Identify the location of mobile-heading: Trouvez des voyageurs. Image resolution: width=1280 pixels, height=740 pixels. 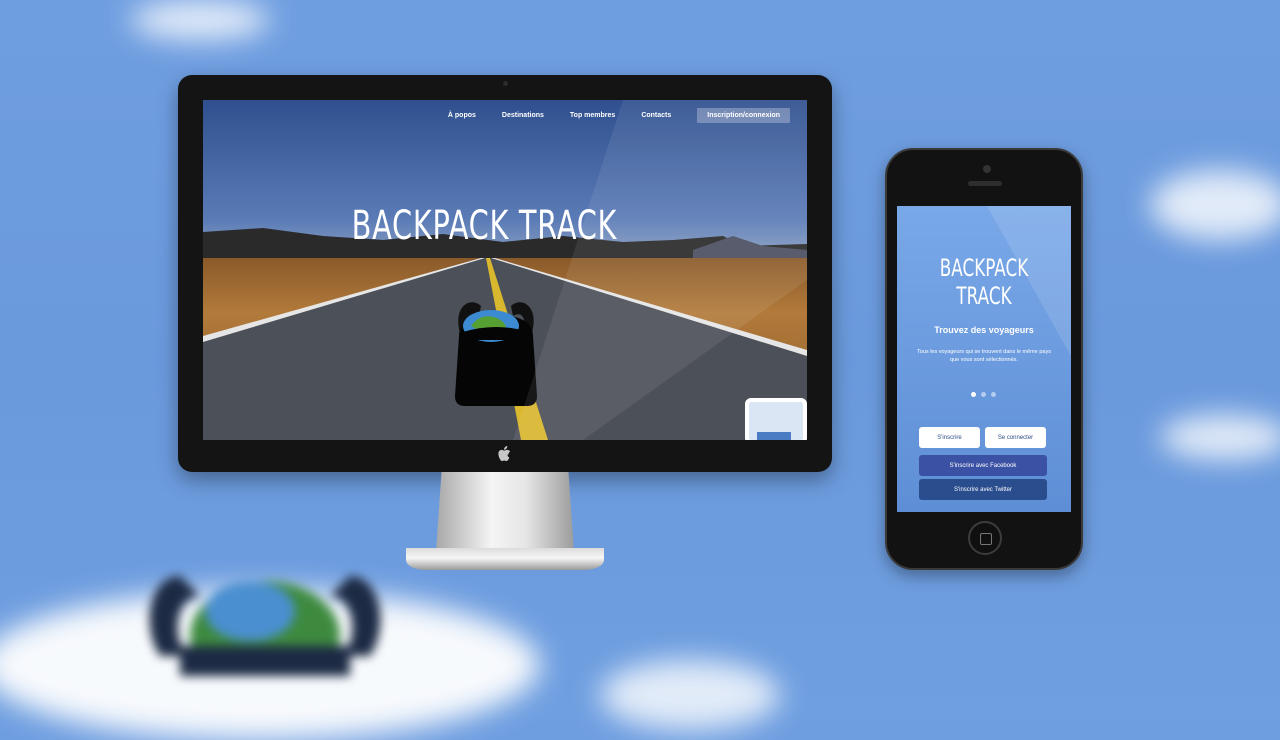
(984, 330).